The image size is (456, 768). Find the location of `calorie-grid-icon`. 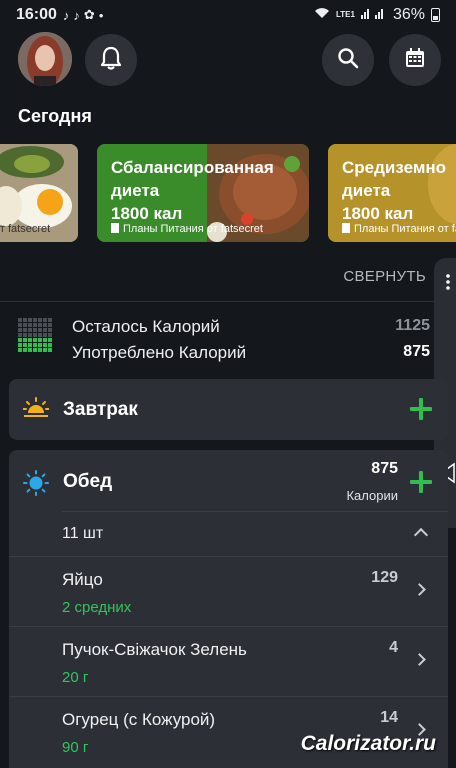

calorie-grid-icon is located at coordinates (35, 335).